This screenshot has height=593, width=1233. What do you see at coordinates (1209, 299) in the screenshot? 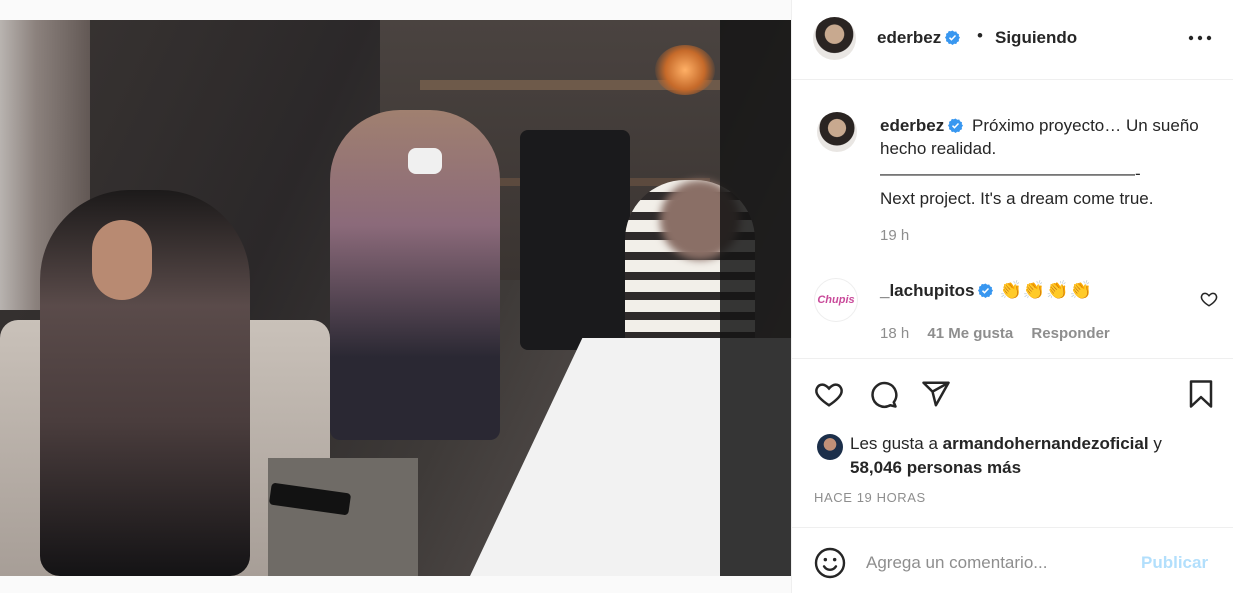
I see `comment-like-heart-icon` at bounding box center [1209, 299].